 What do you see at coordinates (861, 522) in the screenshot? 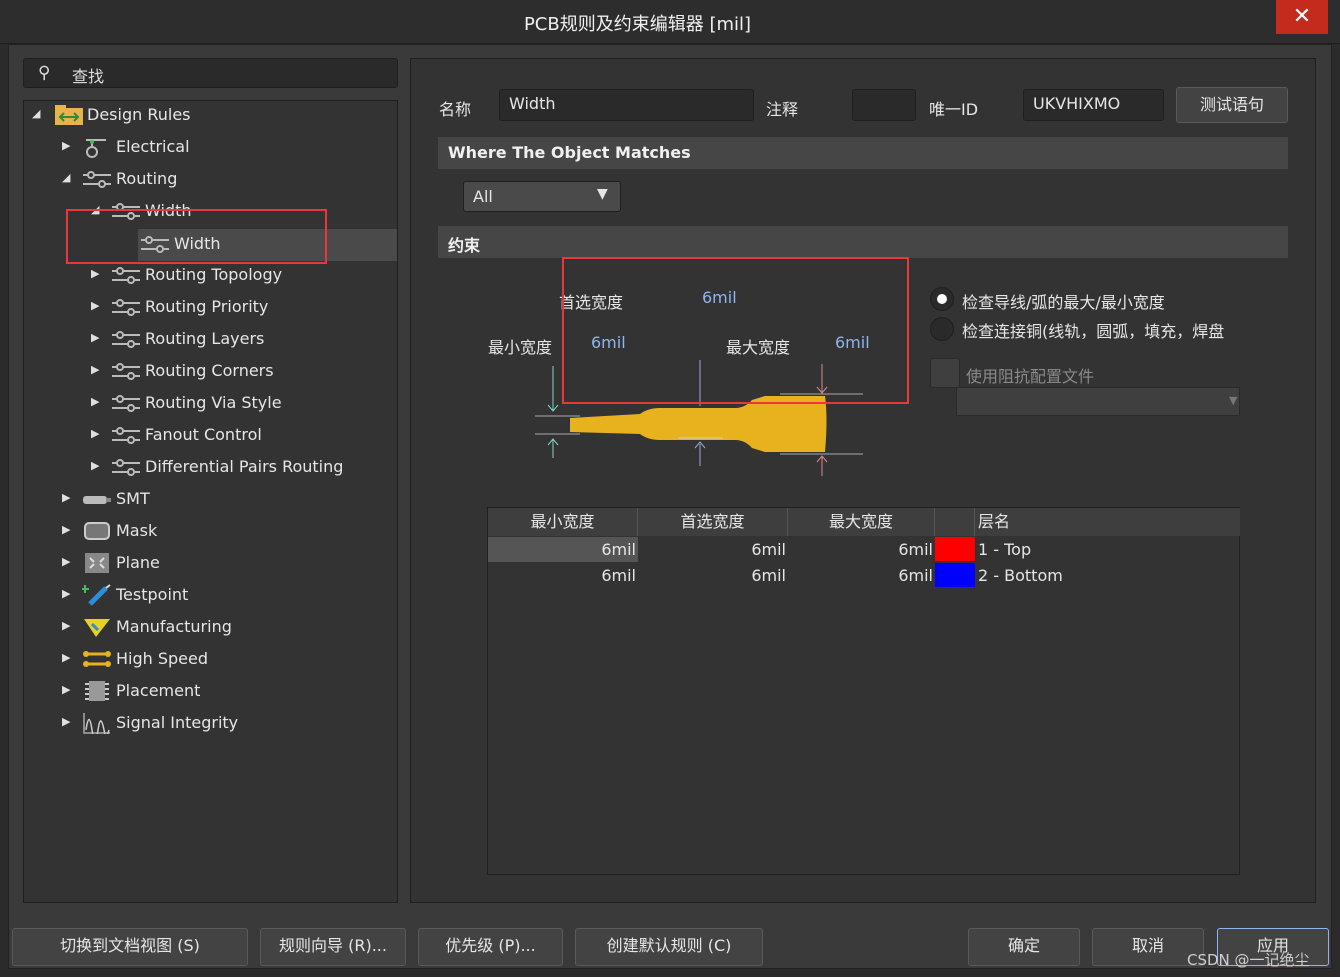
I see `column-header-max: 最大宽度` at bounding box center [861, 522].